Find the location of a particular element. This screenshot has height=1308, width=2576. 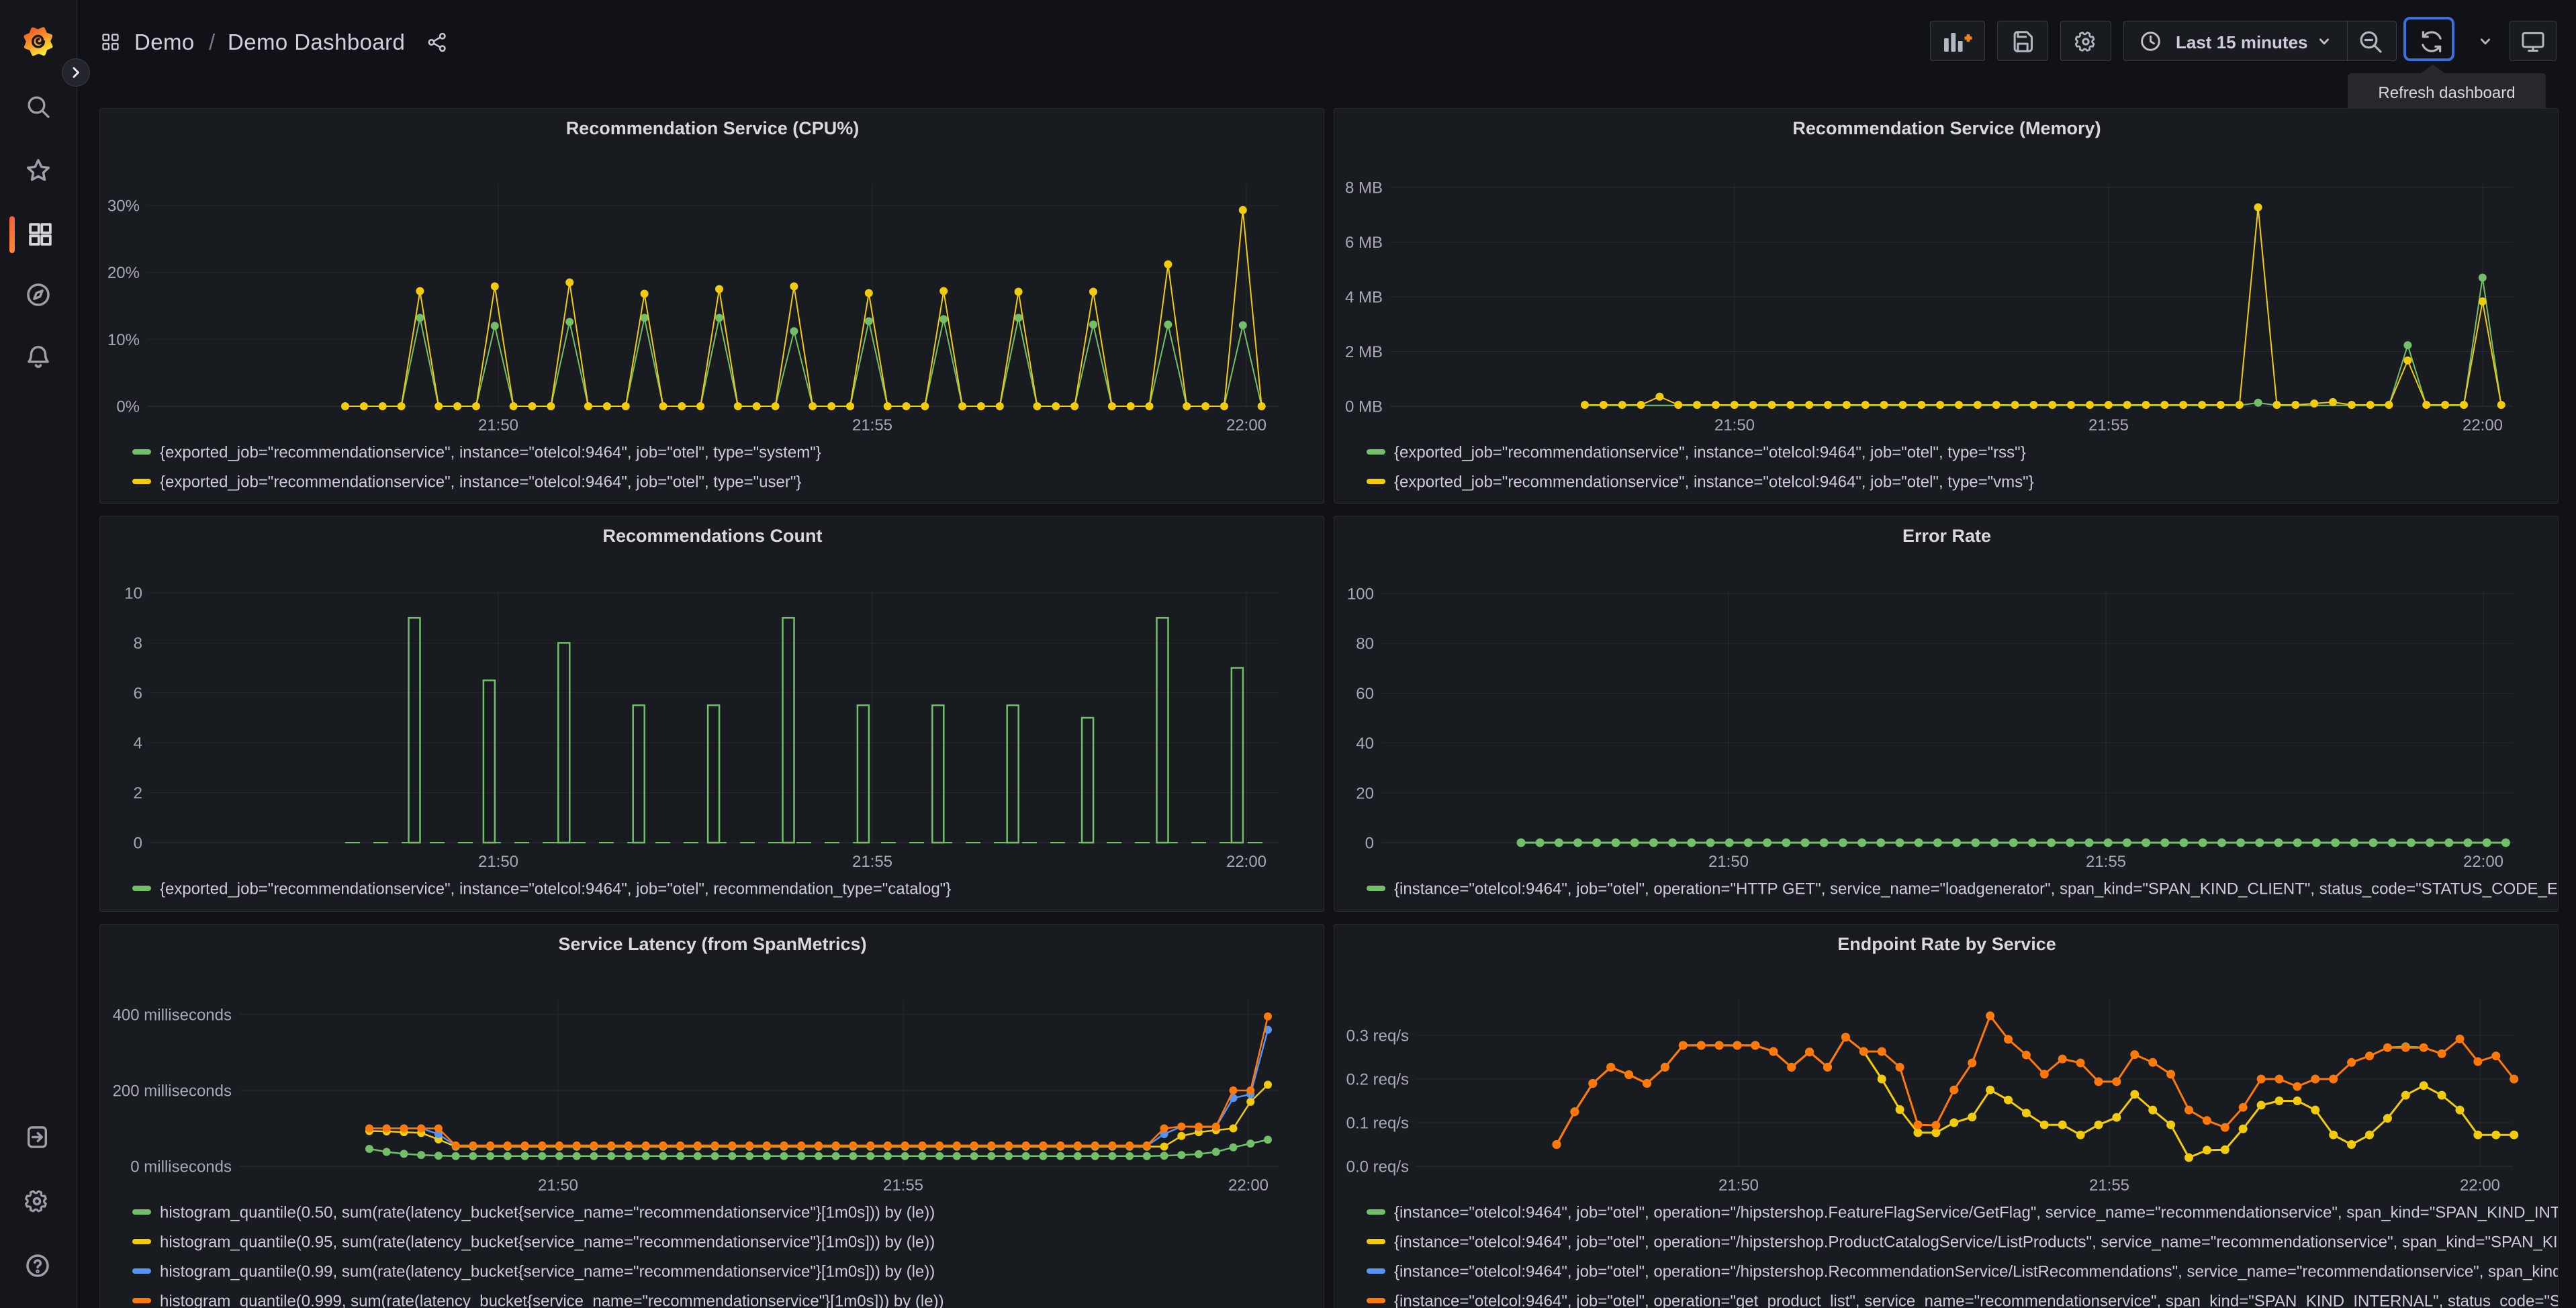

svg-text: 4 is located at coordinates (138, 744).